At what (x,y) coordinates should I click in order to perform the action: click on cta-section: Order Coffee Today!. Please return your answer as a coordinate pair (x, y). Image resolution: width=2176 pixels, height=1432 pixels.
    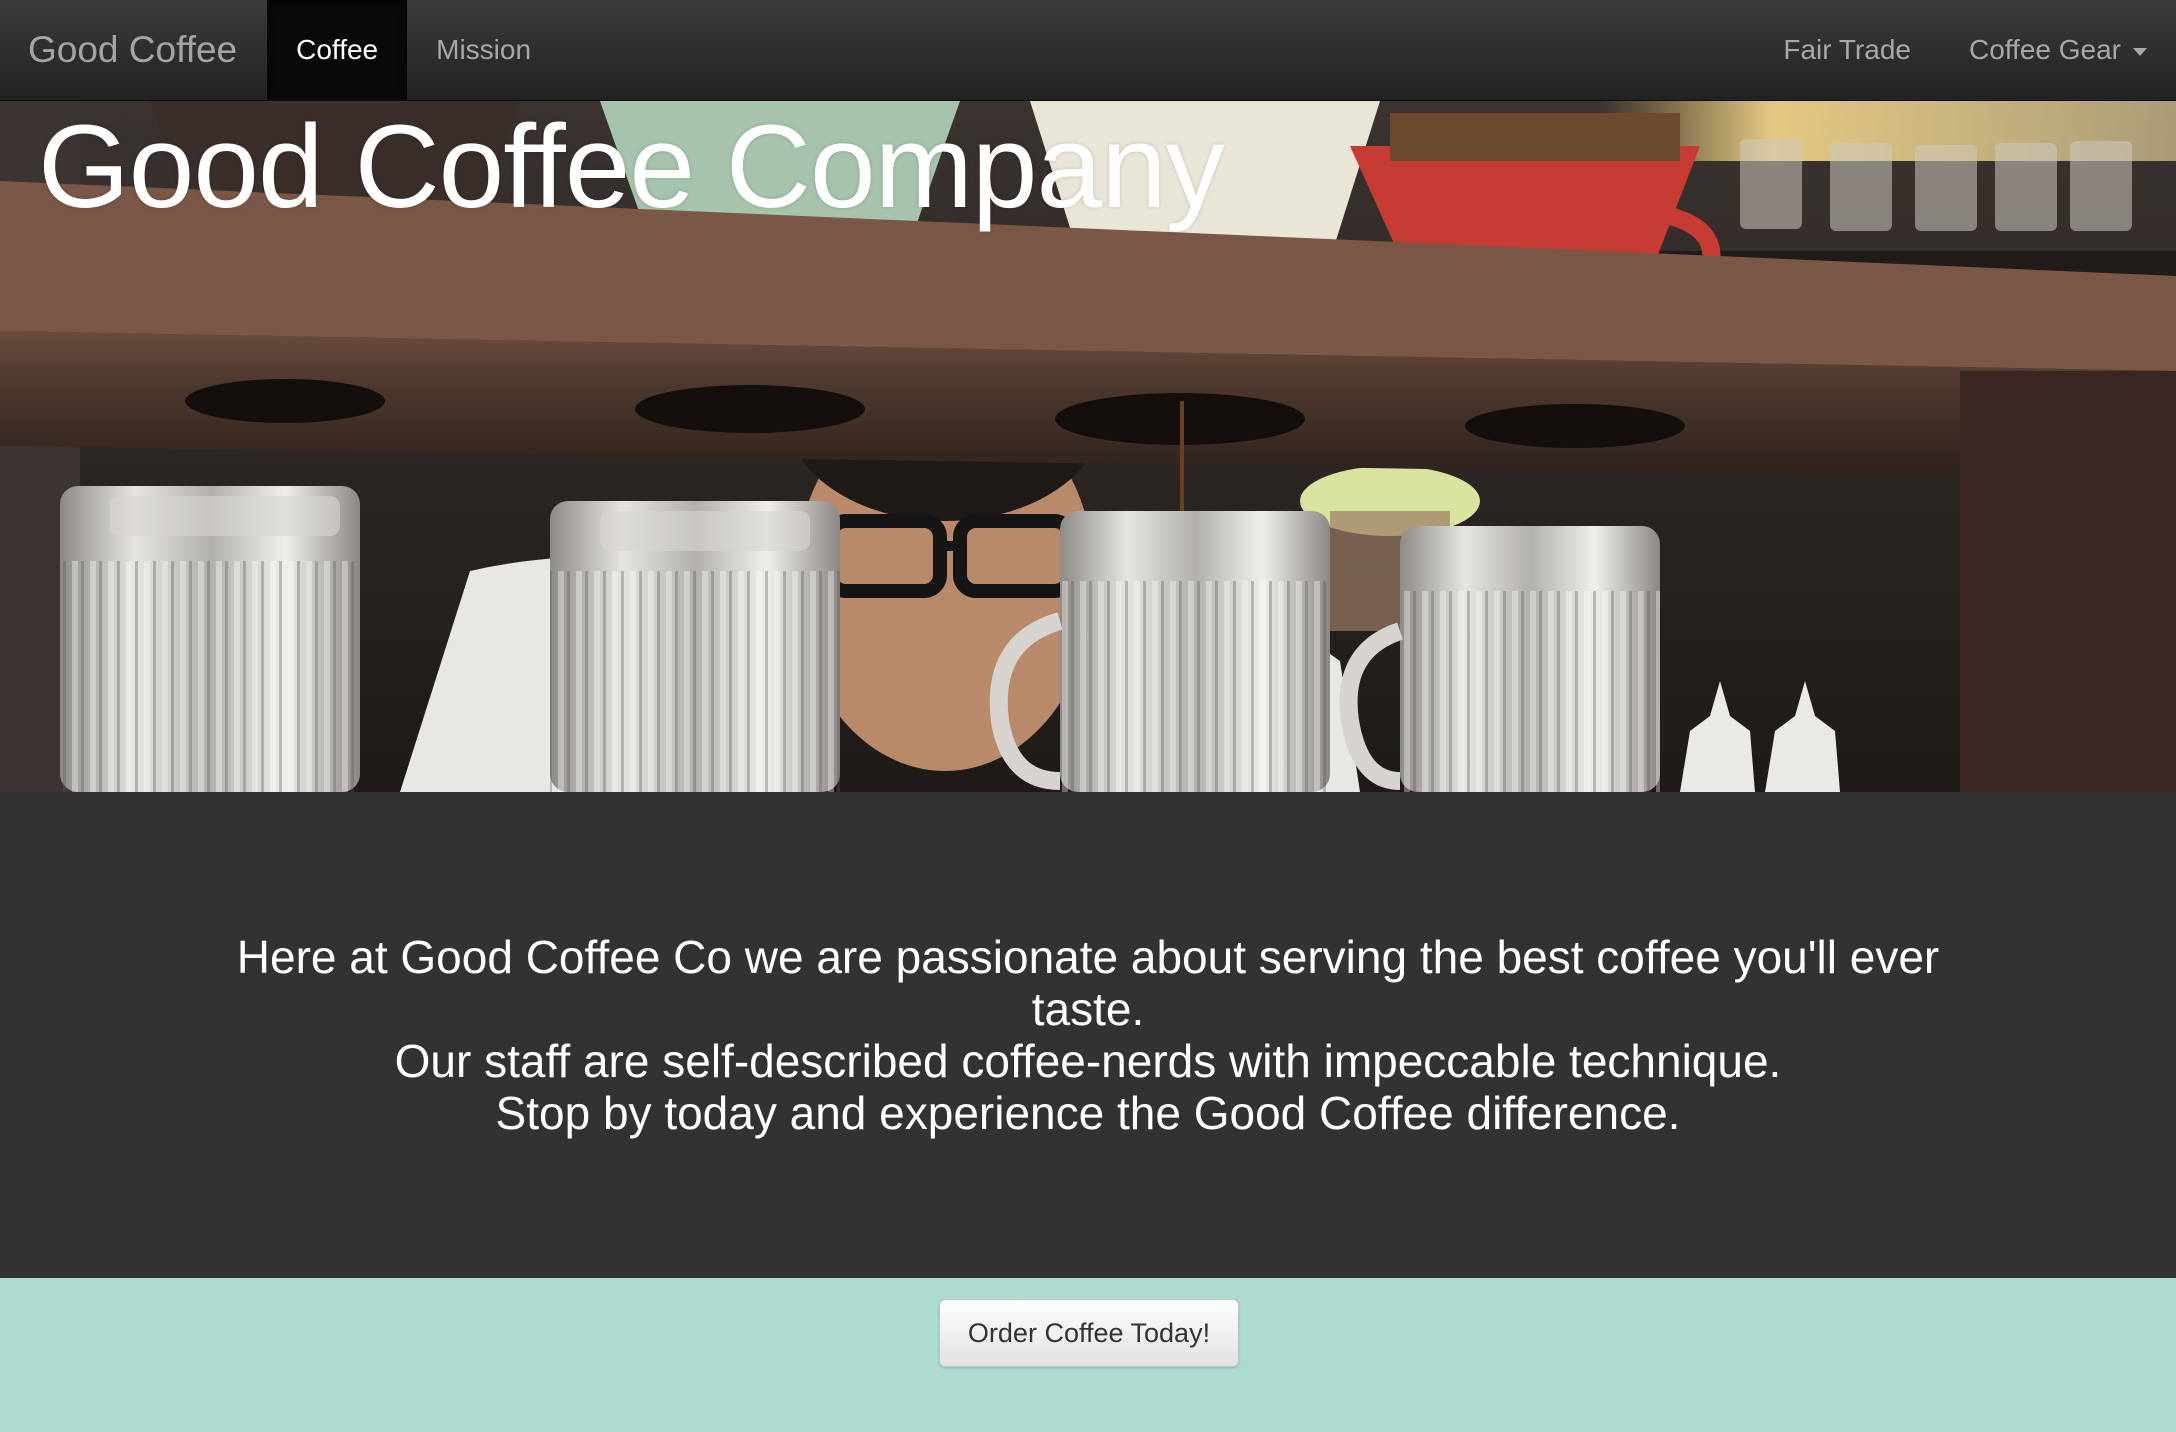
    Looking at the image, I should click on (1088, 1355).